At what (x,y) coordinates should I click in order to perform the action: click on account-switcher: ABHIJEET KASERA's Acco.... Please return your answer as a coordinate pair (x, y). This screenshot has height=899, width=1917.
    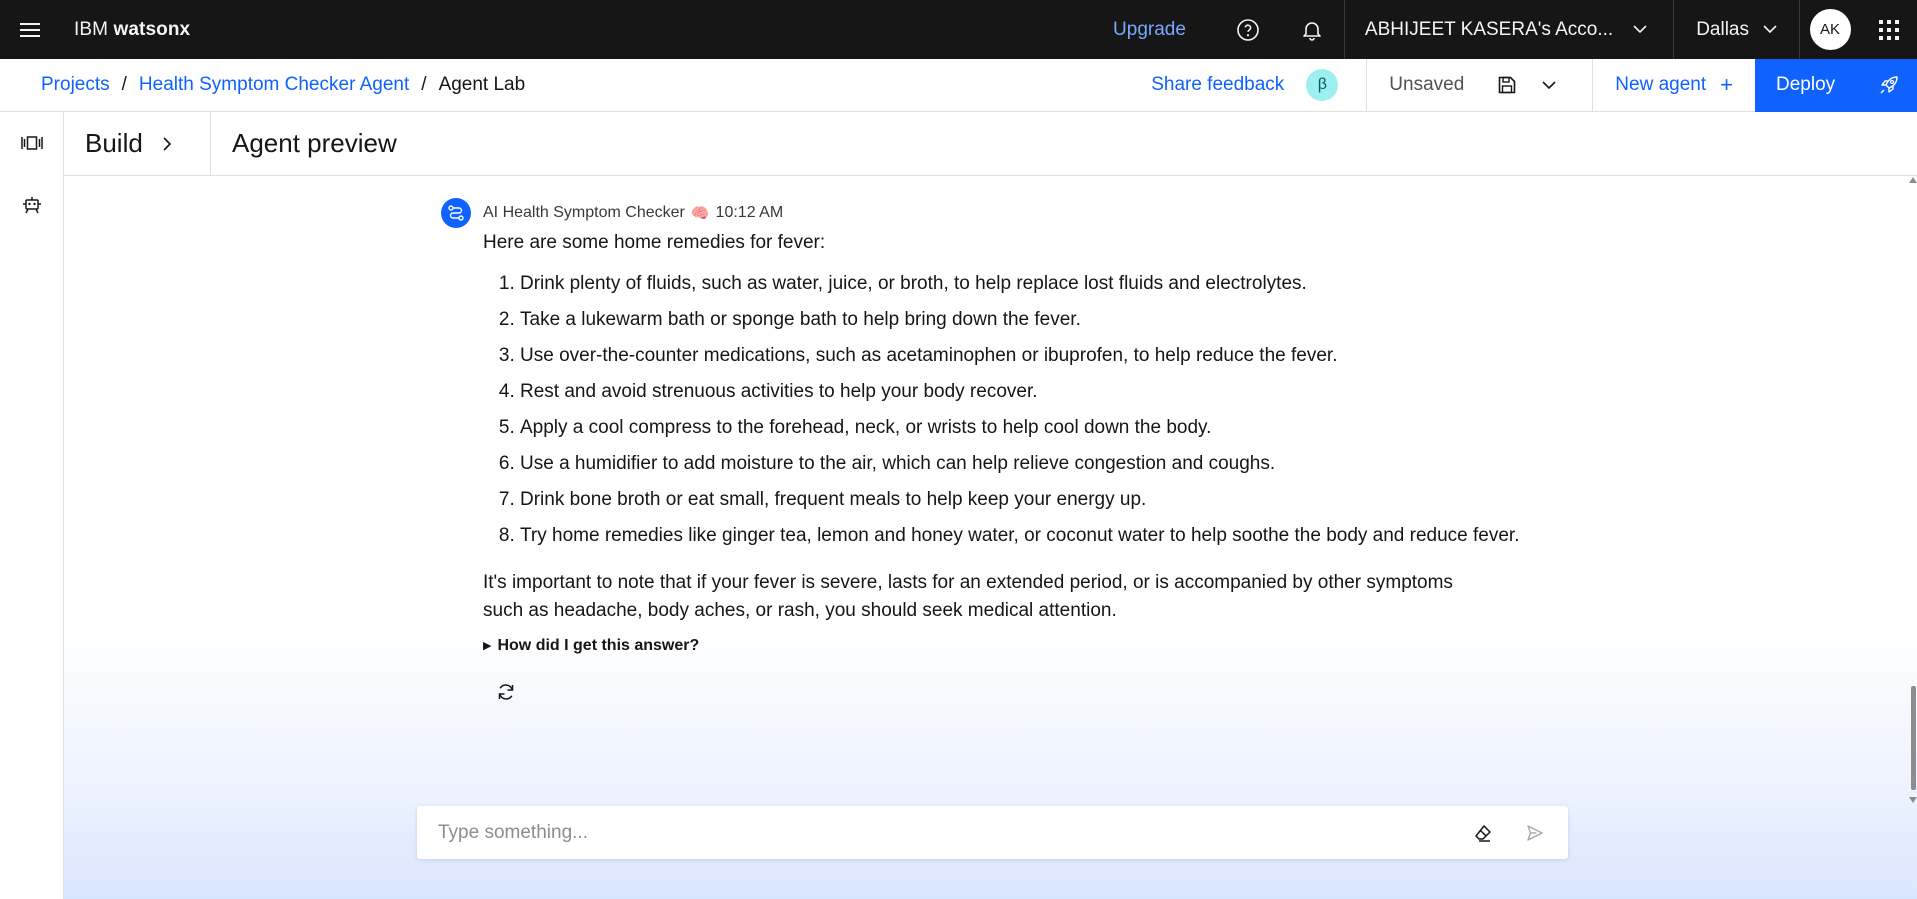
    Looking at the image, I should click on (1509, 29).